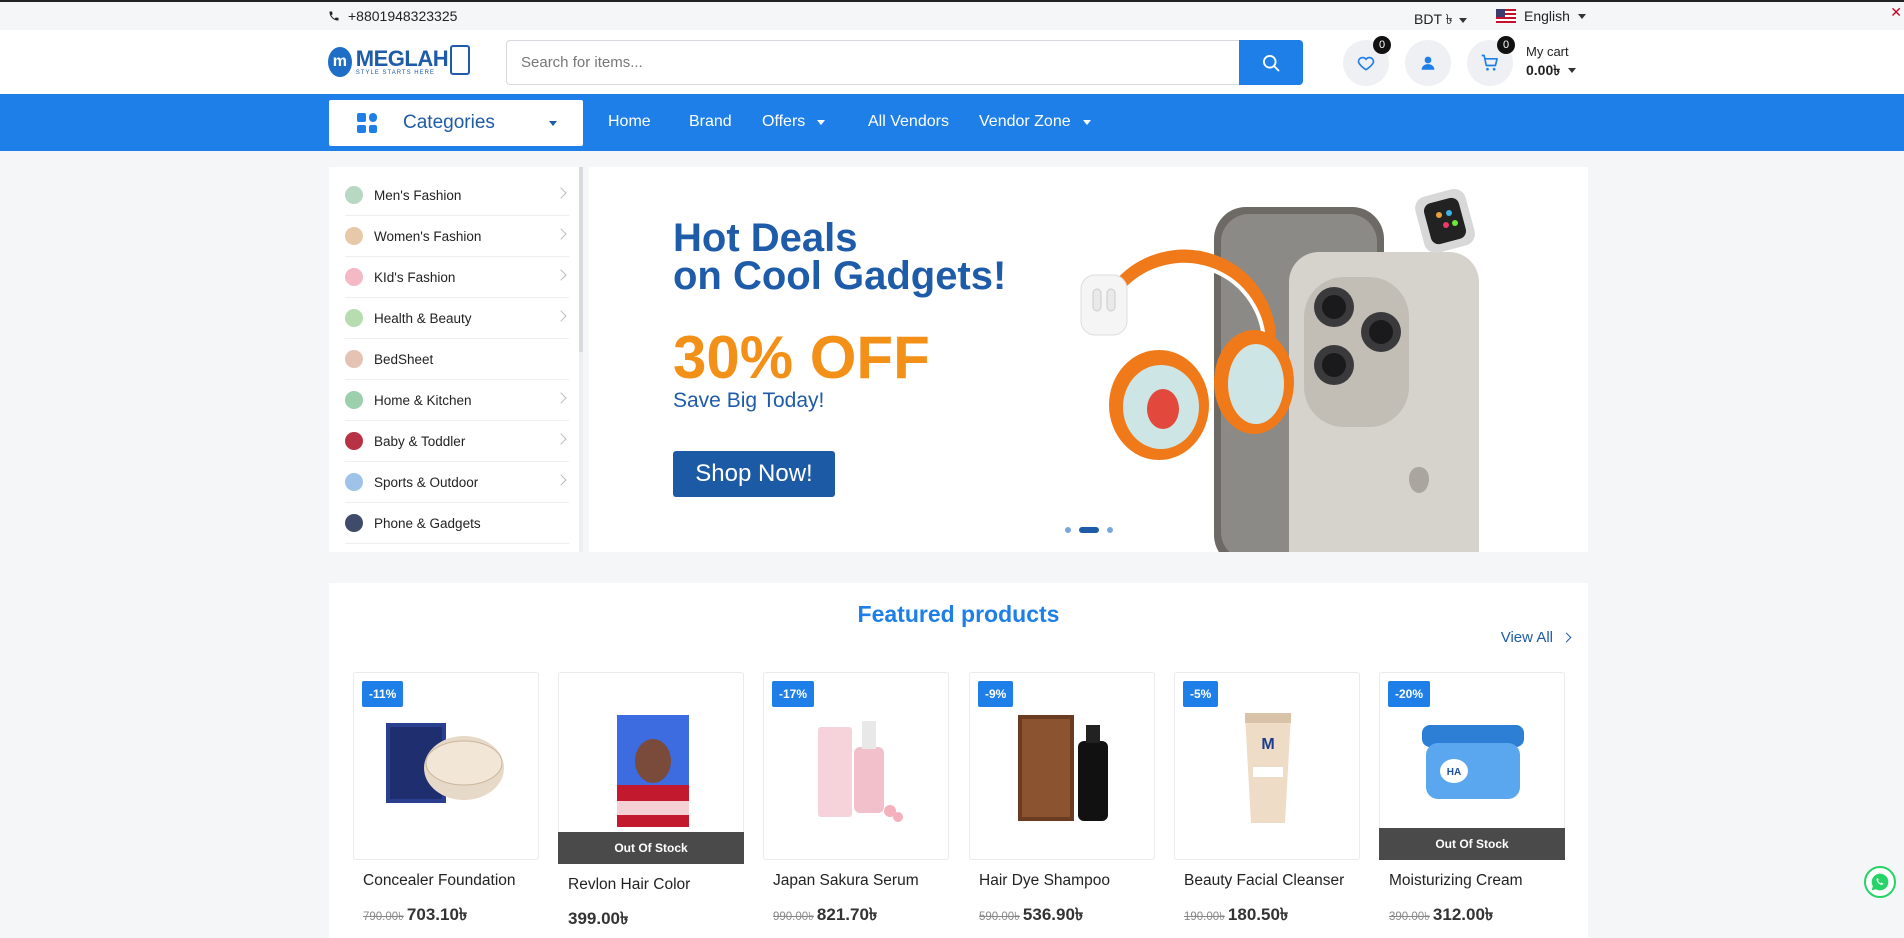 The height and width of the screenshot is (938, 1904). Describe the element at coordinates (996, 694) in the screenshot. I see `discount-badge: -9%` at that location.